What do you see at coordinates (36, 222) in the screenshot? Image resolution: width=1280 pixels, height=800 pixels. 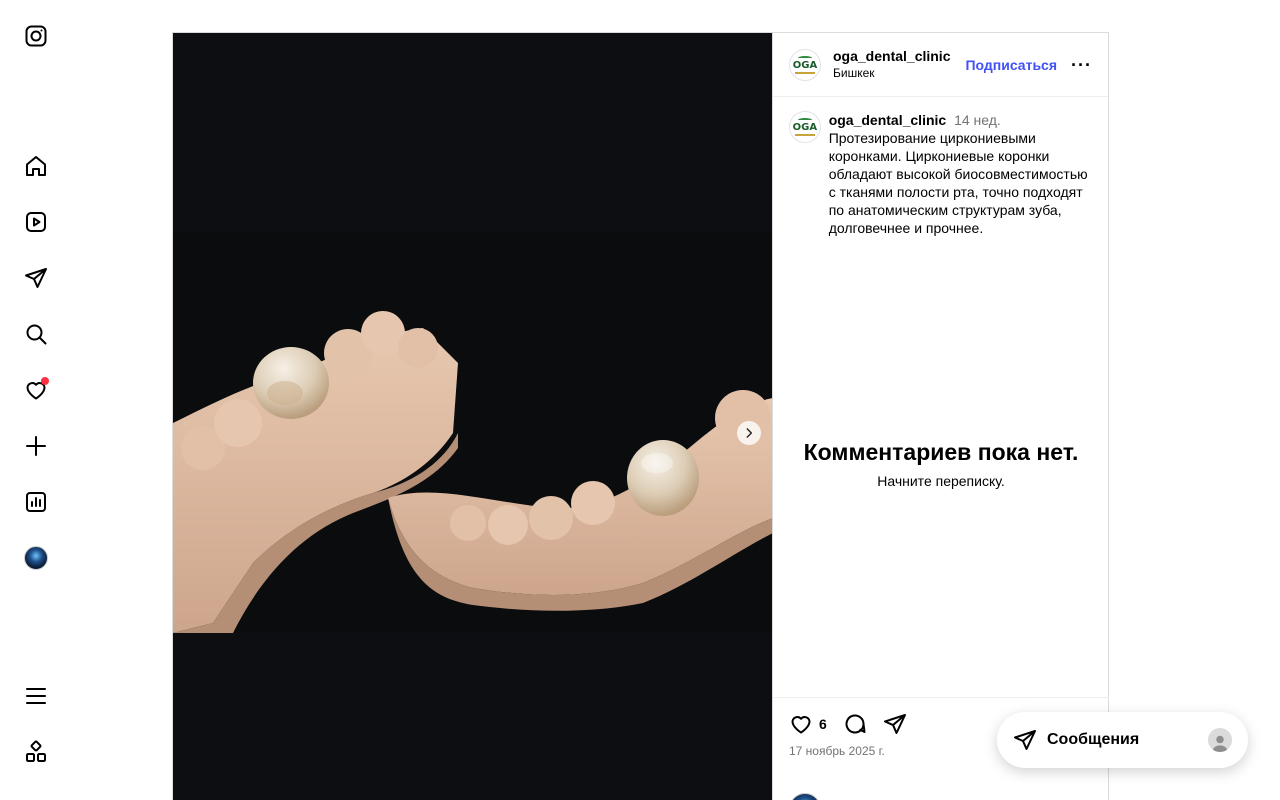 I see `reels-icon` at bounding box center [36, 222].